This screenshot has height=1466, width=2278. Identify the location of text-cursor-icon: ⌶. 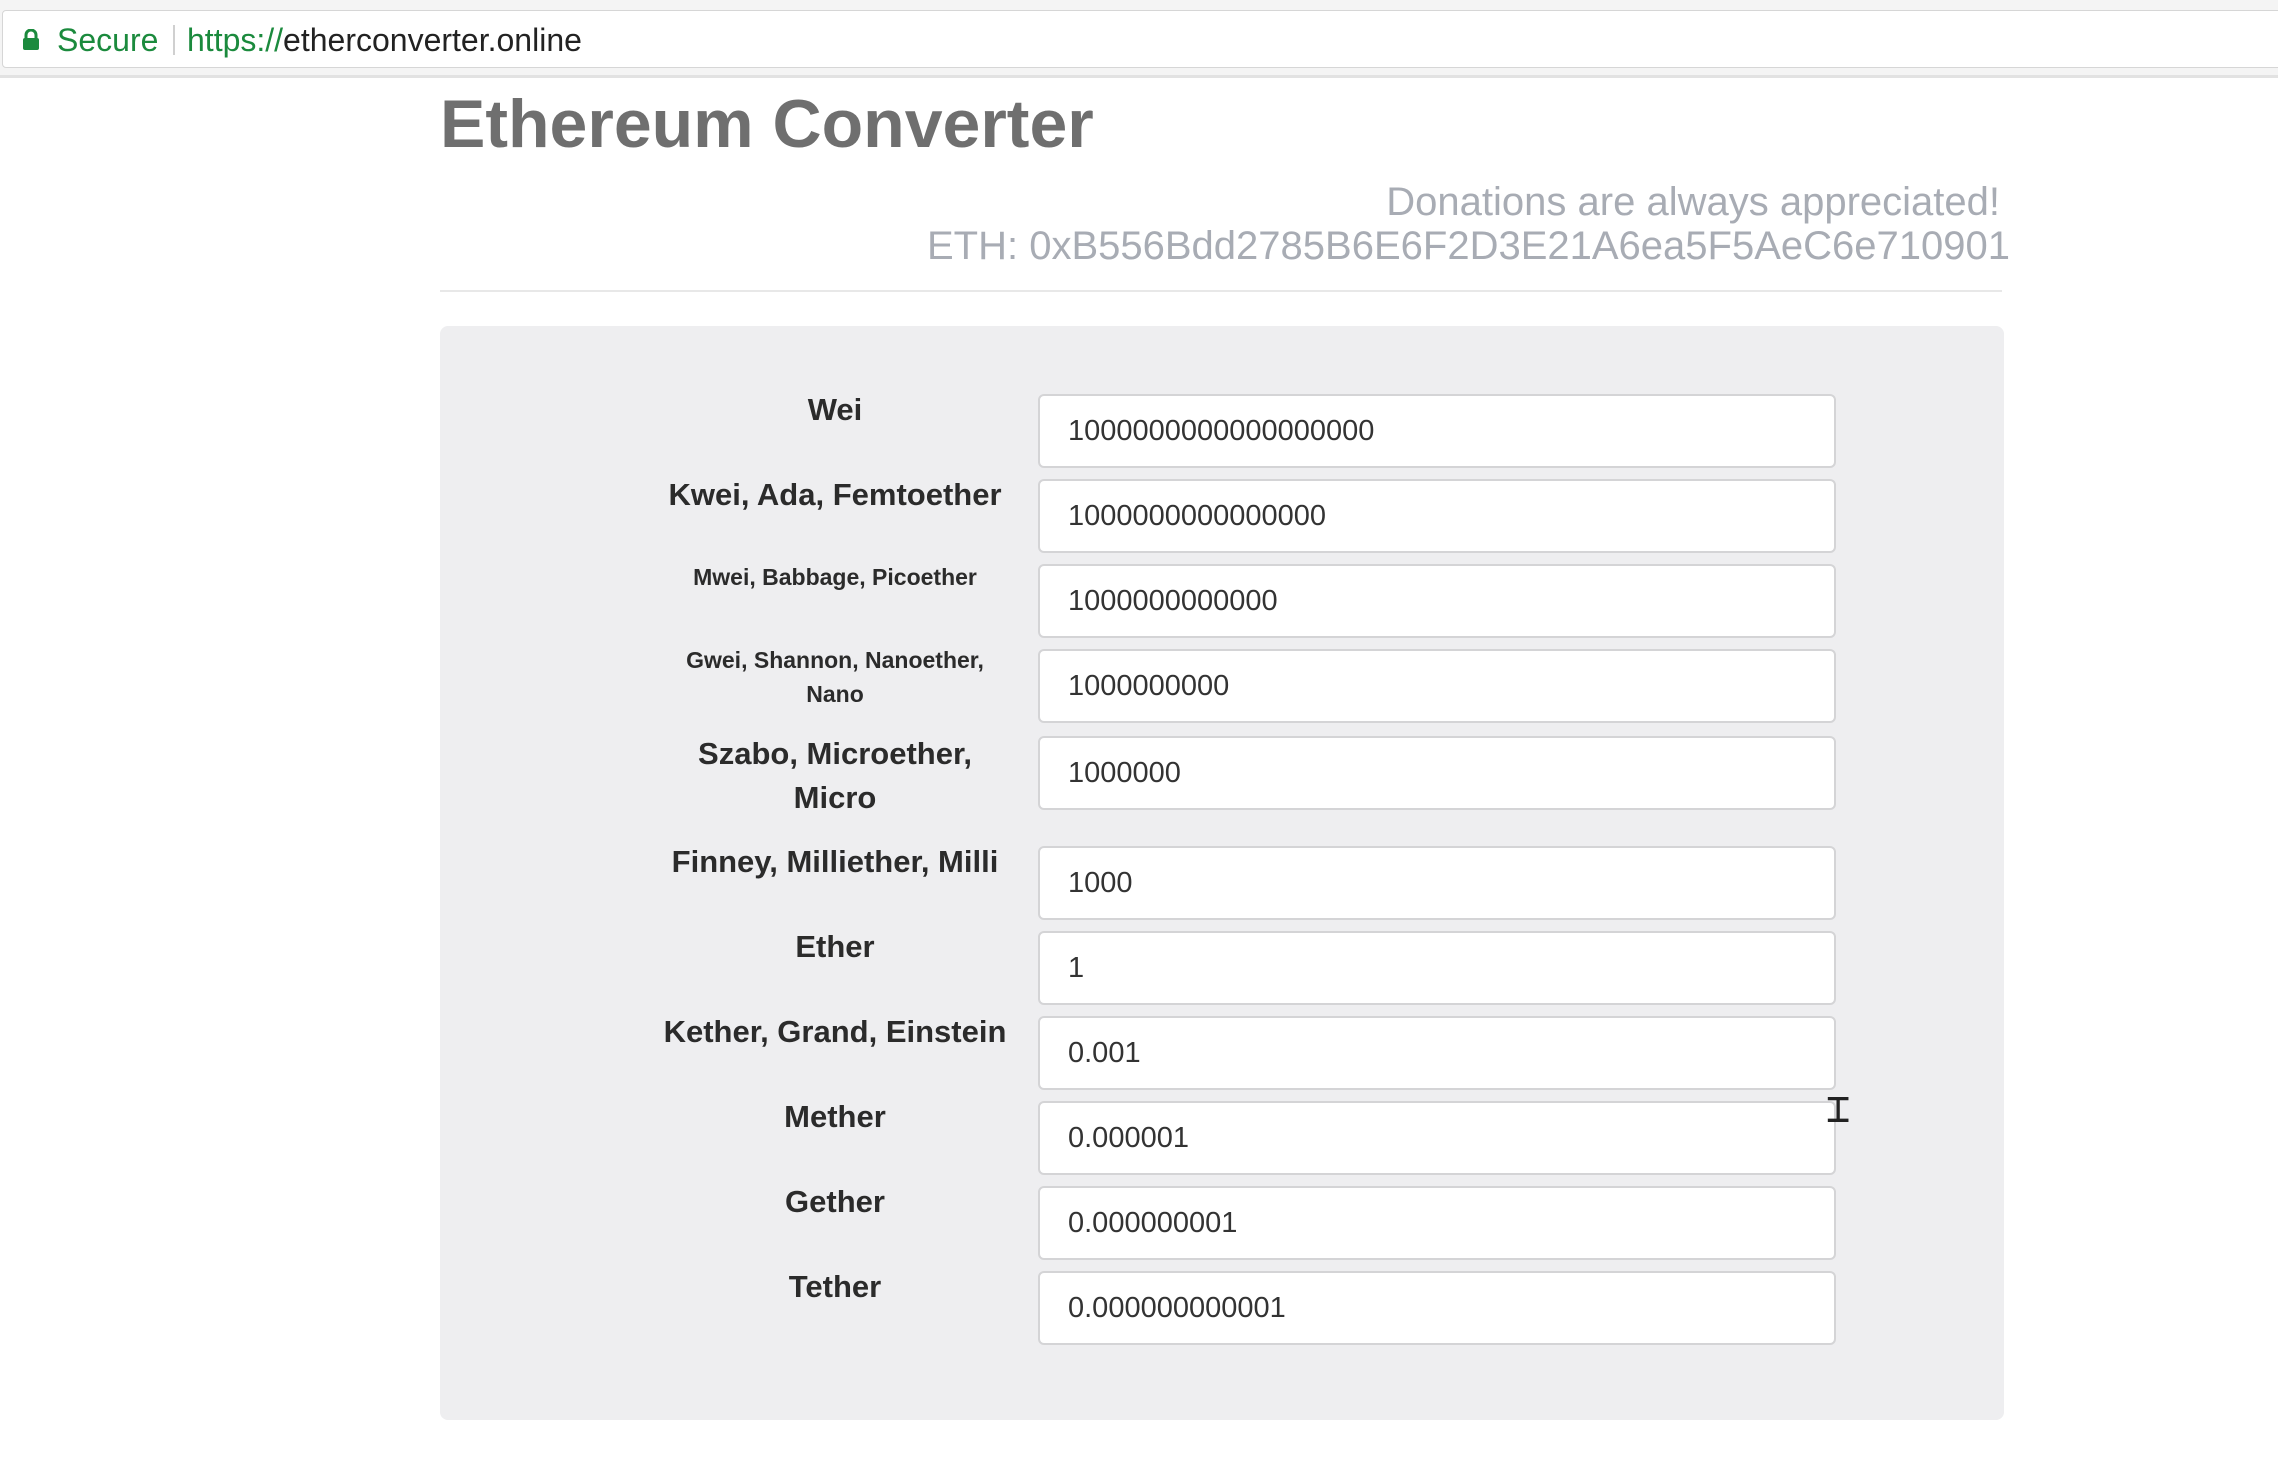
(1838, 1109).